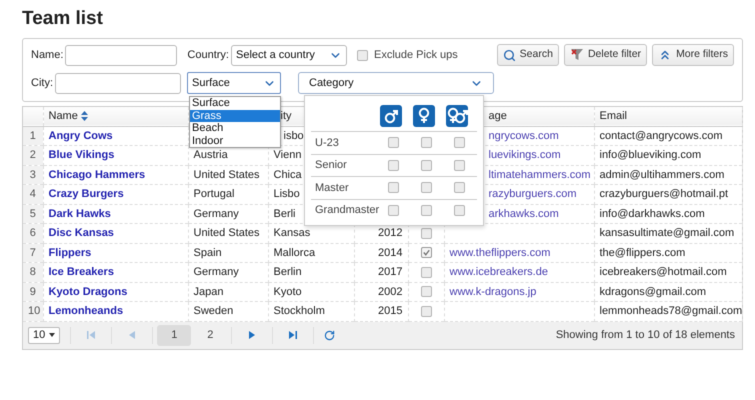 The height and width of the screenshot is (400, 755). What do you see at coordinates (70, 252) in the screenshot?
I see `team-name-link: Flippers` at bounding box center [70, 252].